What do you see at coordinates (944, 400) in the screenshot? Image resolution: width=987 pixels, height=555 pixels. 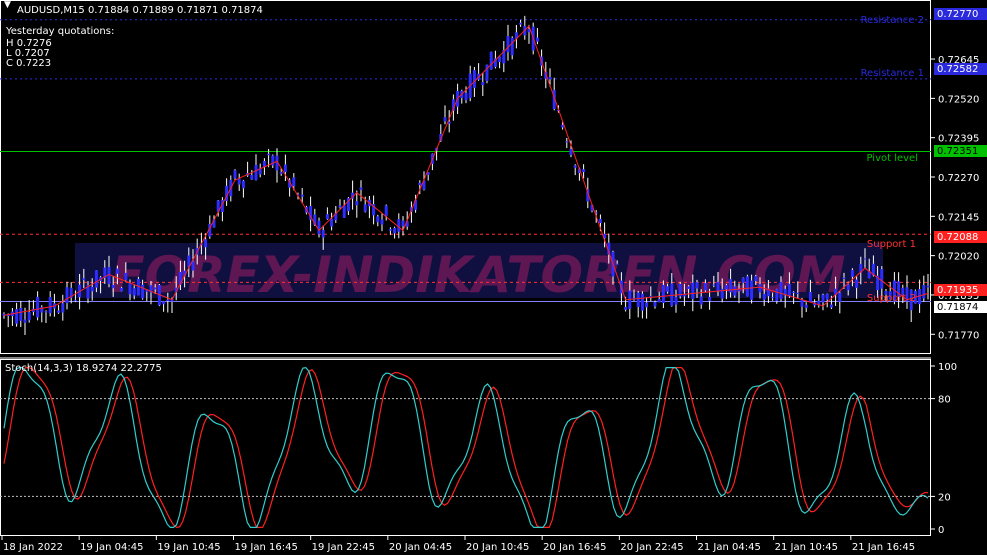 I see `stoch-tick-label: 80` at bounding box center [944, 400].